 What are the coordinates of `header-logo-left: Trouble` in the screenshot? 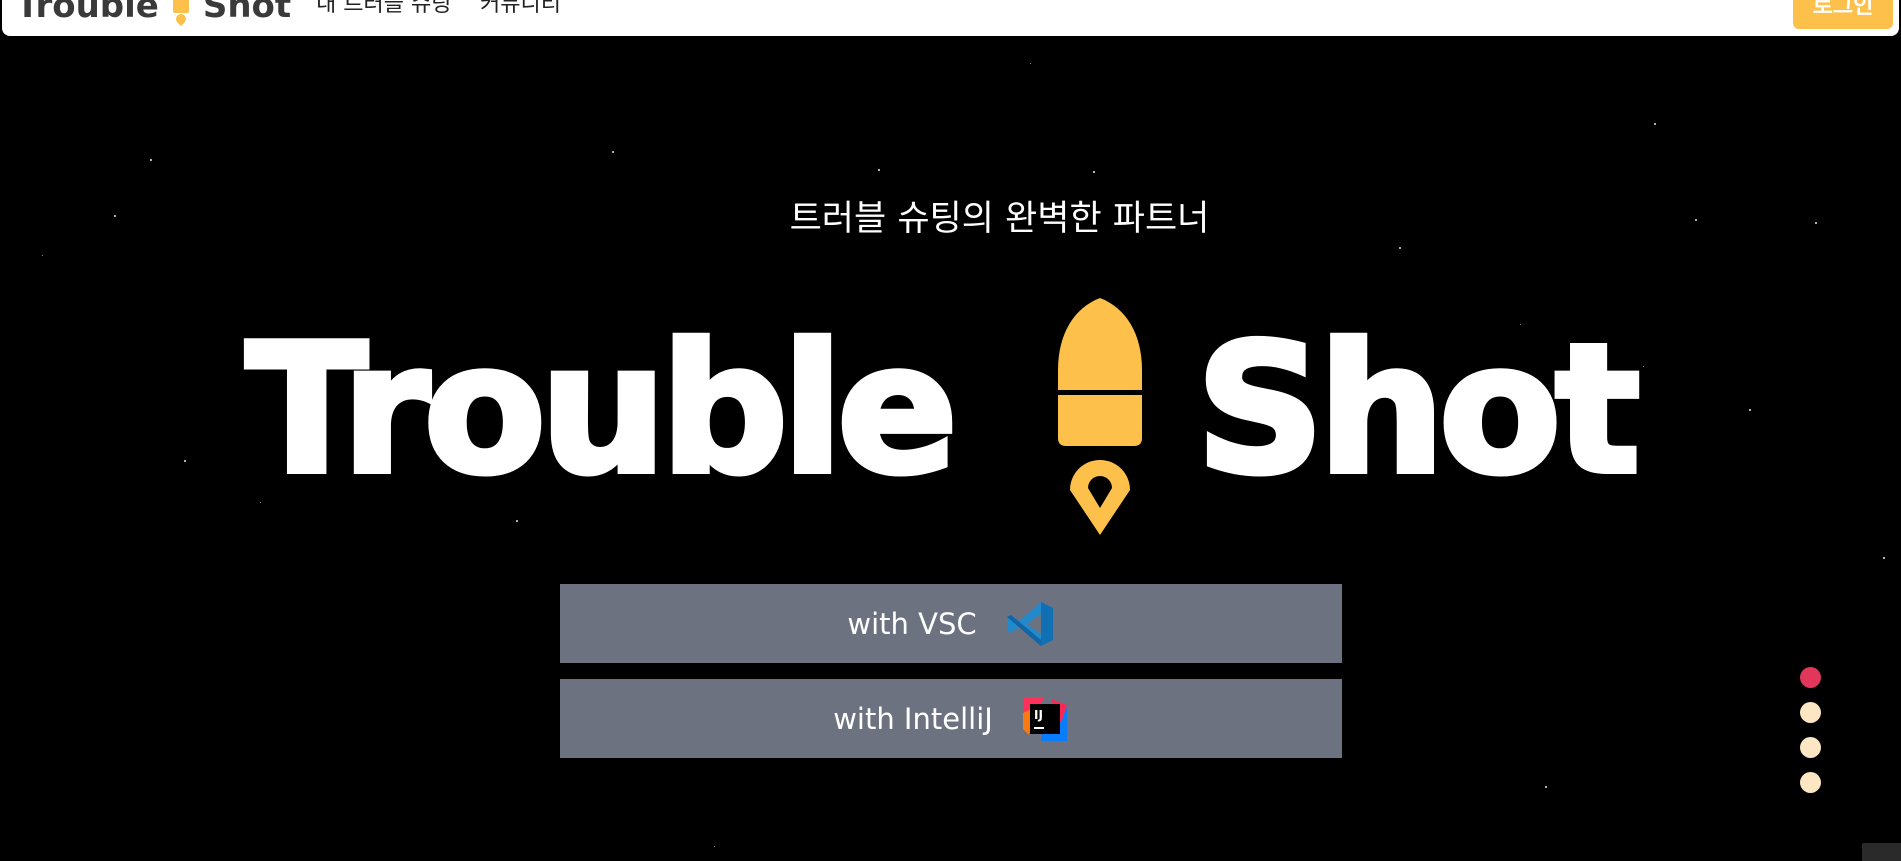 It's located at (87, 13).